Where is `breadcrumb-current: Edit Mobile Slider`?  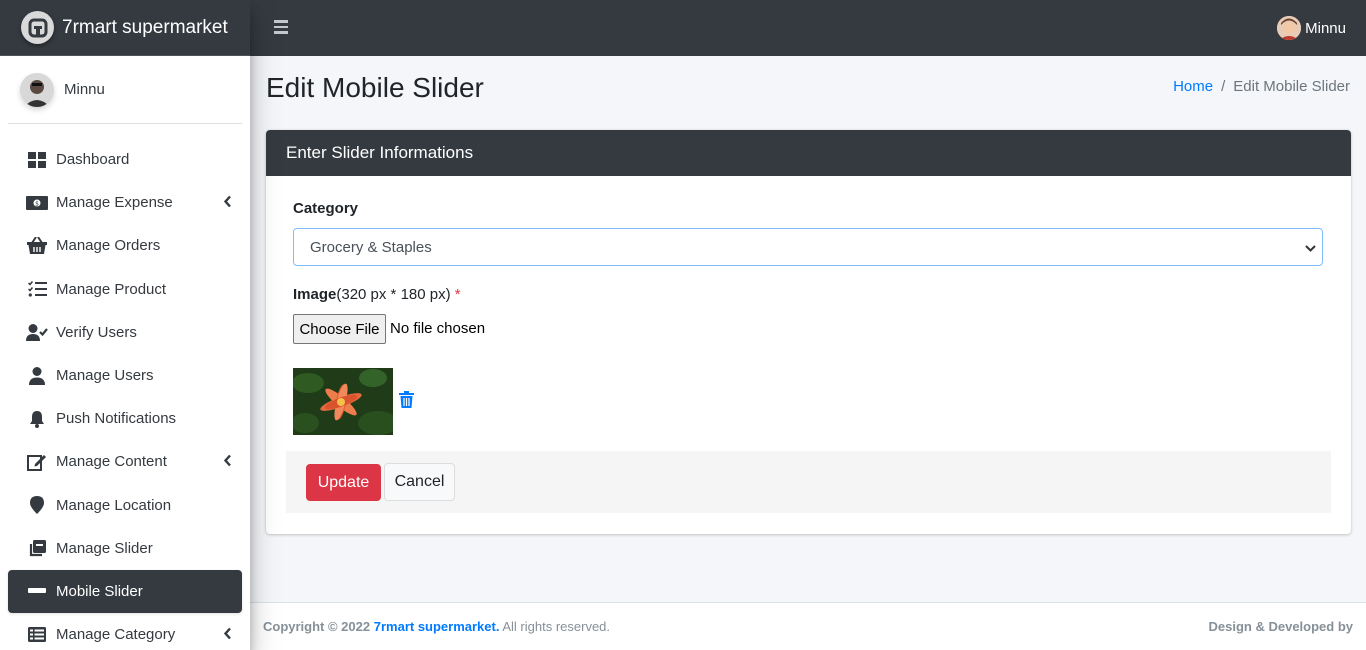 breadcrumb-current: Edit Mobile Slider is located at coordinates (1291, 86).